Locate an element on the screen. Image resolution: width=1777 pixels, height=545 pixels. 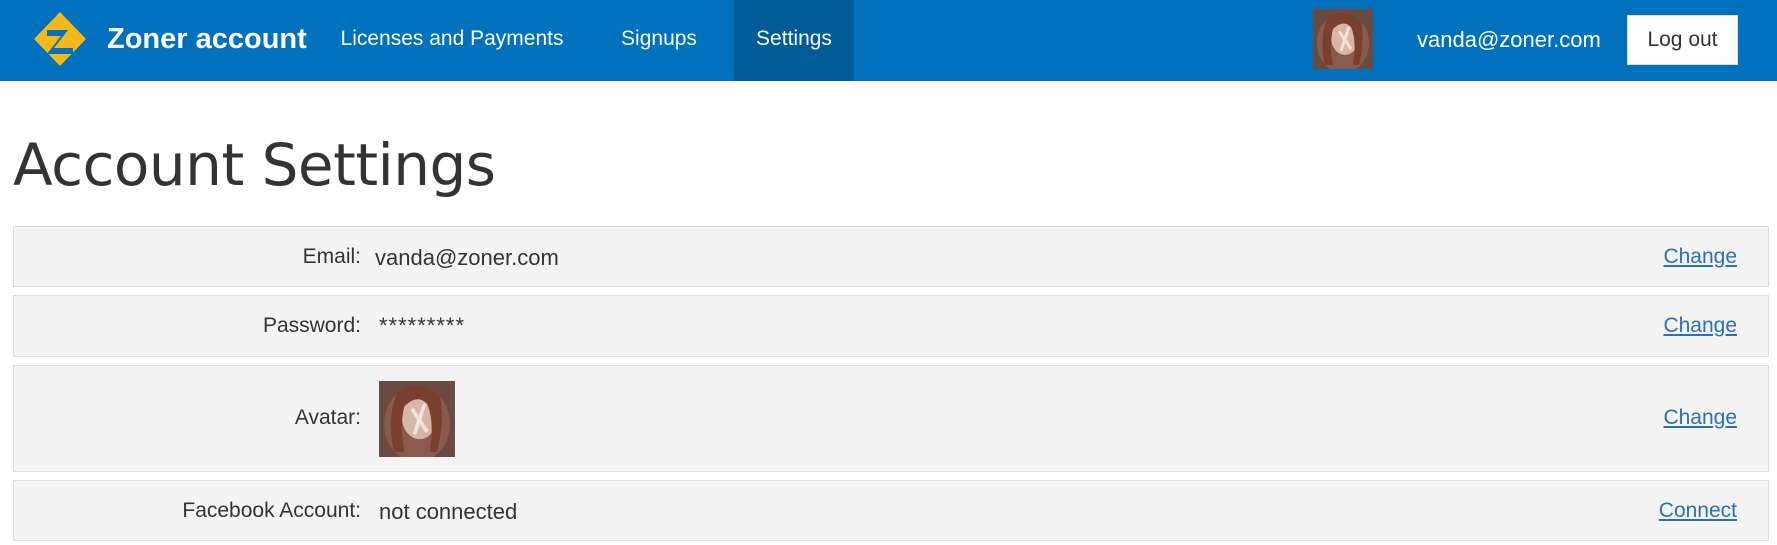
change-email-link: Change is located at coordinates (1700, 257).